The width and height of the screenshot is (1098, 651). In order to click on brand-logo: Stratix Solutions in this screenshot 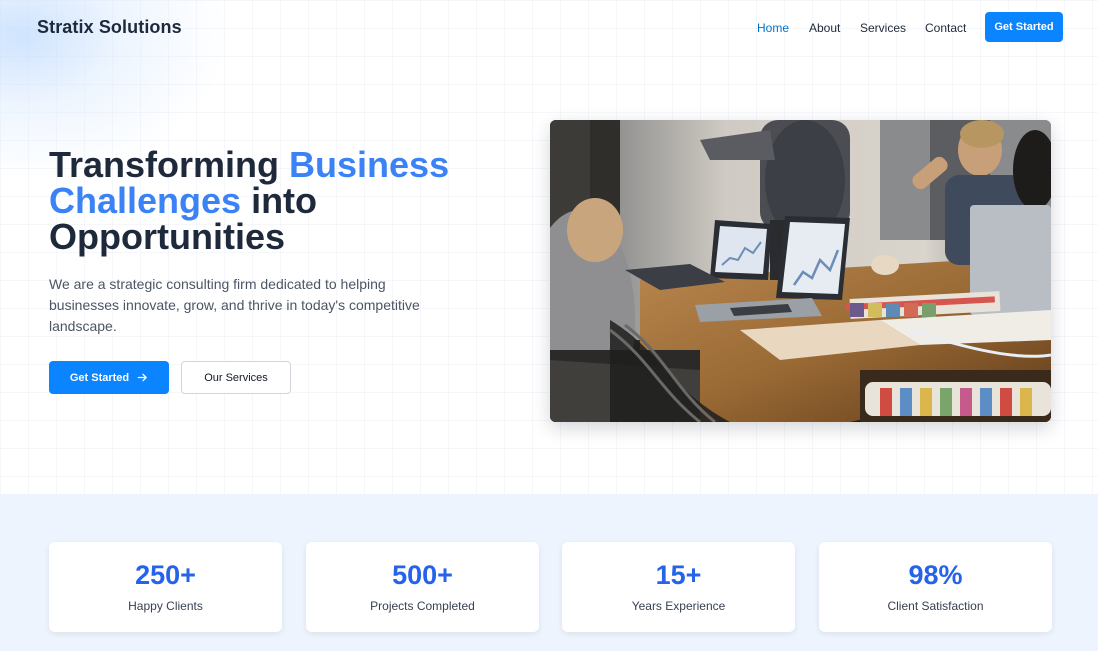, I will do `click(109, 27)`.